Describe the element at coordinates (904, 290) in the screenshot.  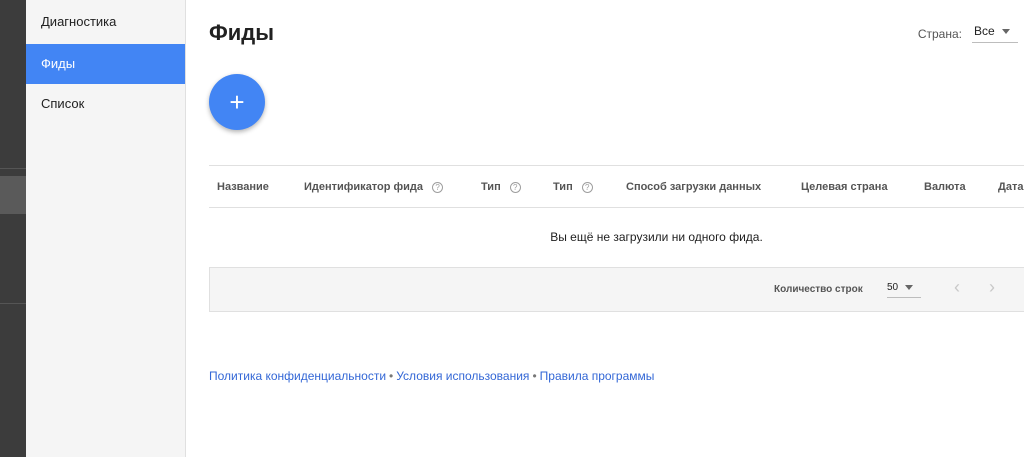
I see `rows-per-page-select: 50` at that location.